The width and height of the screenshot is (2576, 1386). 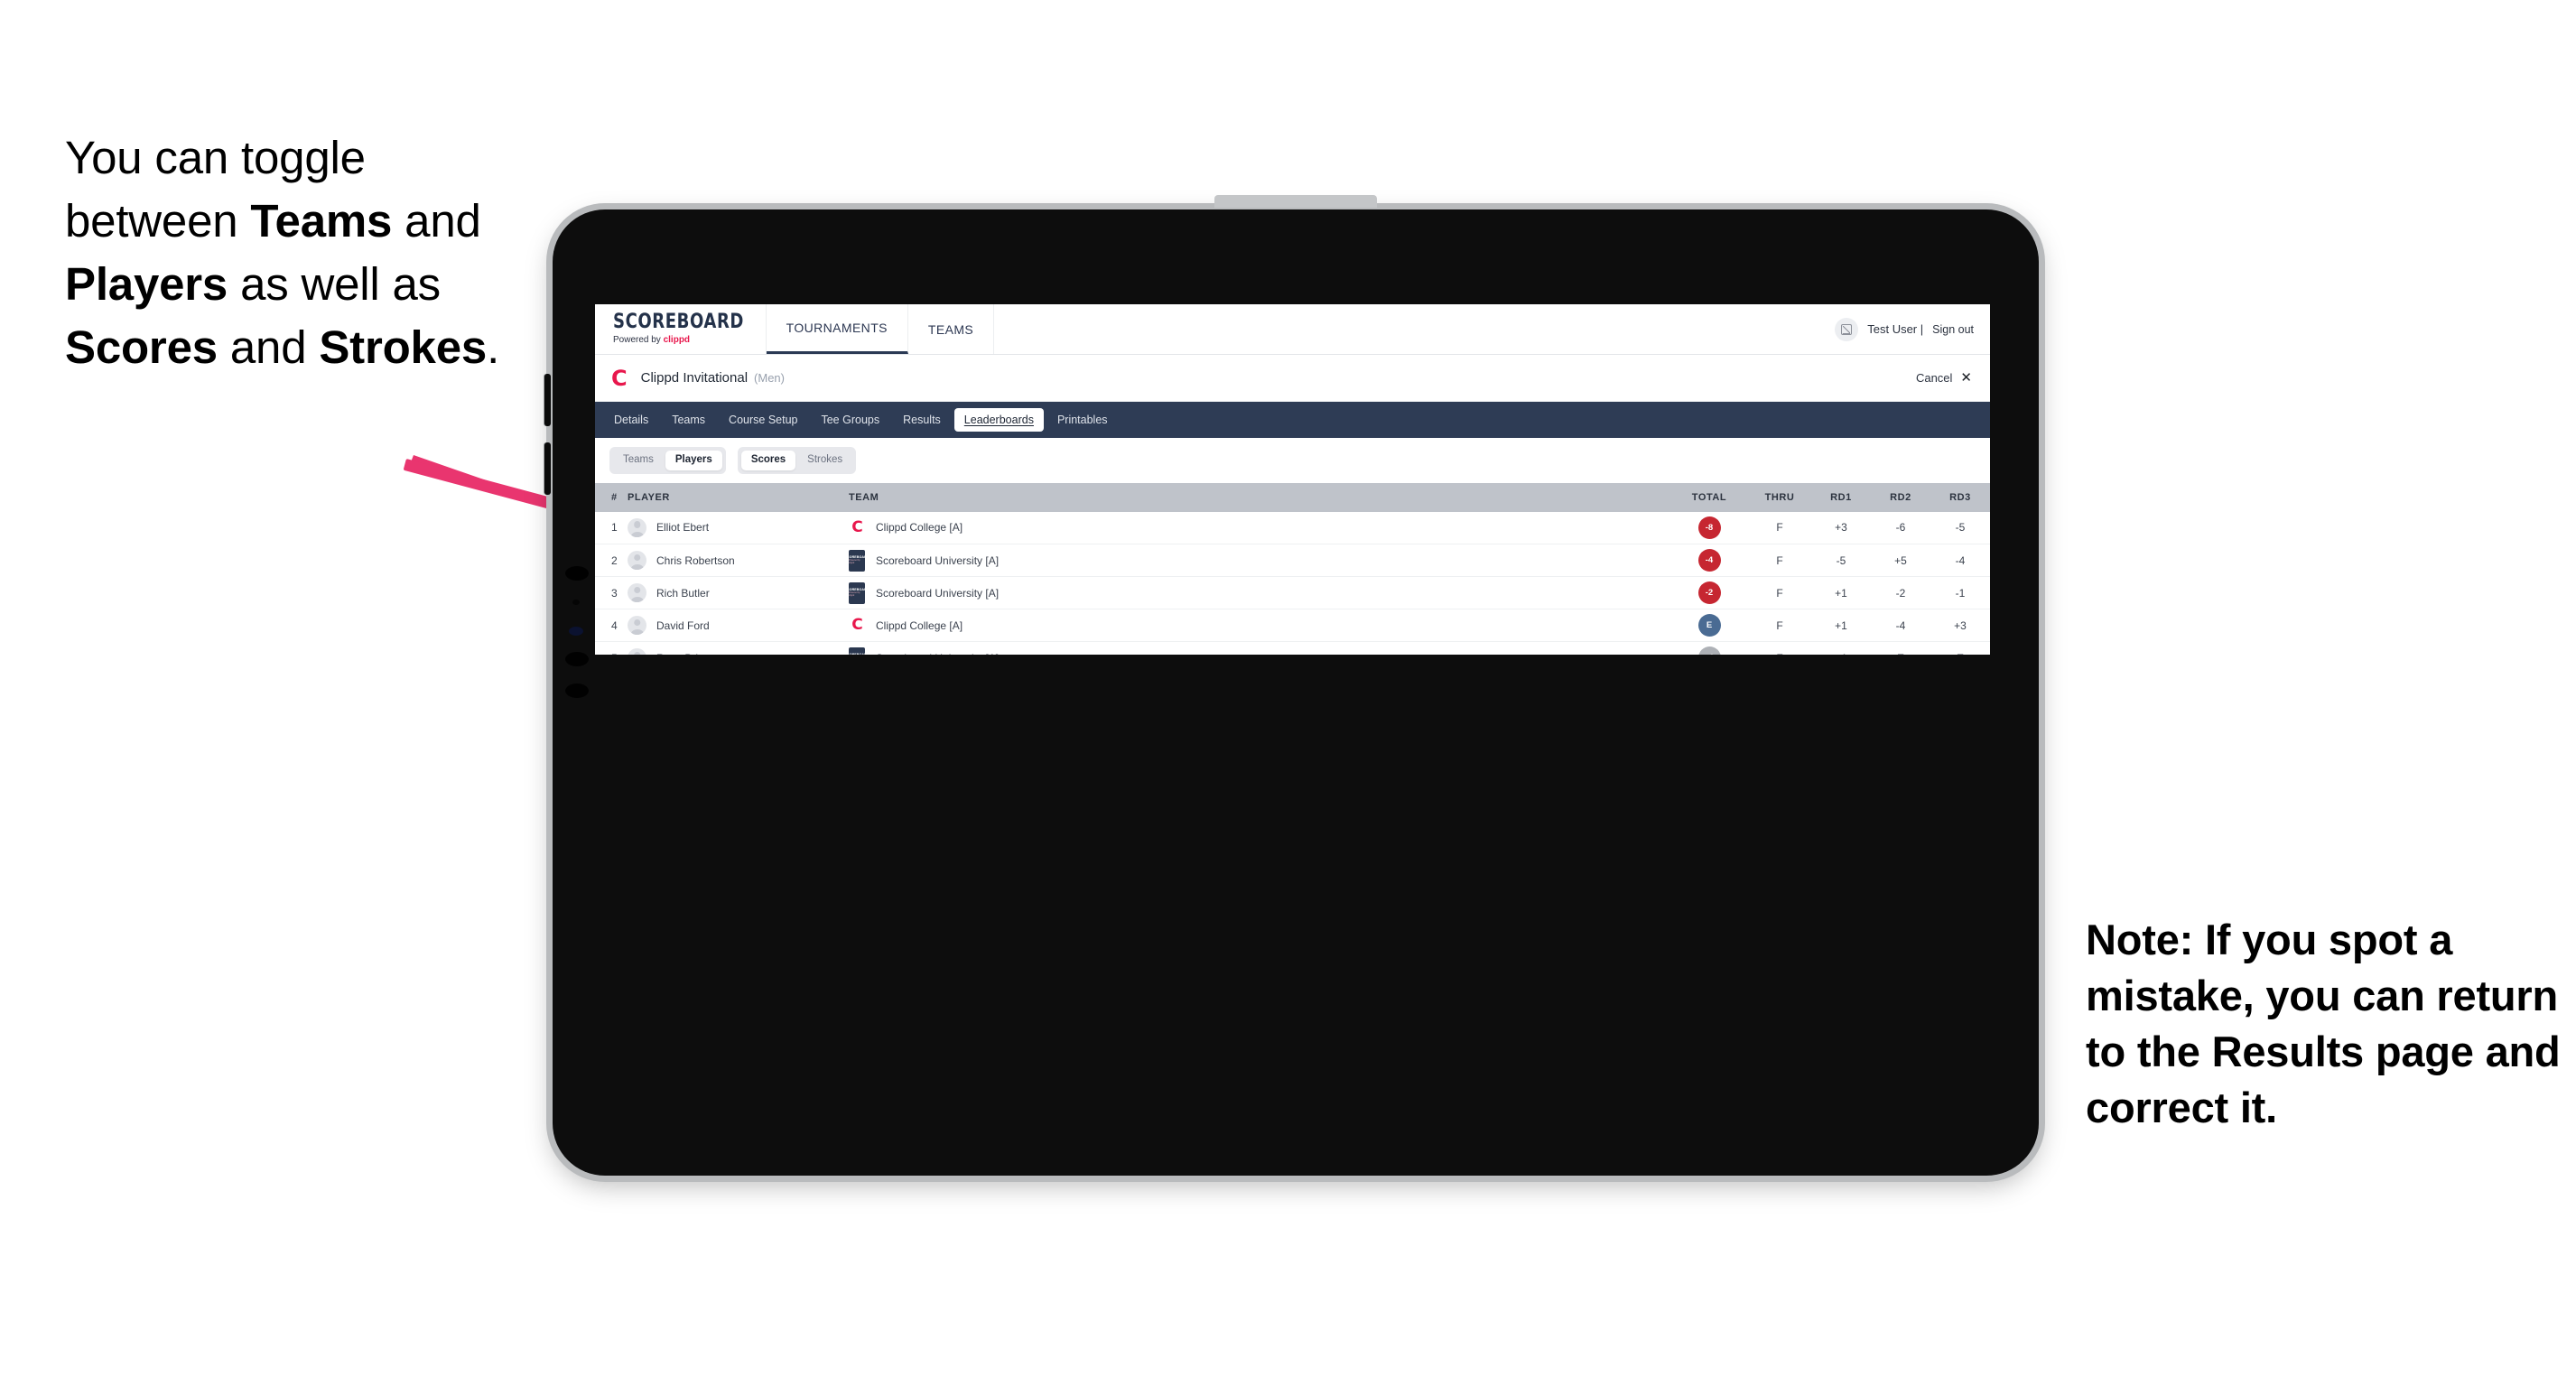 What do you see at coordinates (769, 378) in the screenshot?
I see `tournament-category: (Men)` at bounding box center [769, 378].